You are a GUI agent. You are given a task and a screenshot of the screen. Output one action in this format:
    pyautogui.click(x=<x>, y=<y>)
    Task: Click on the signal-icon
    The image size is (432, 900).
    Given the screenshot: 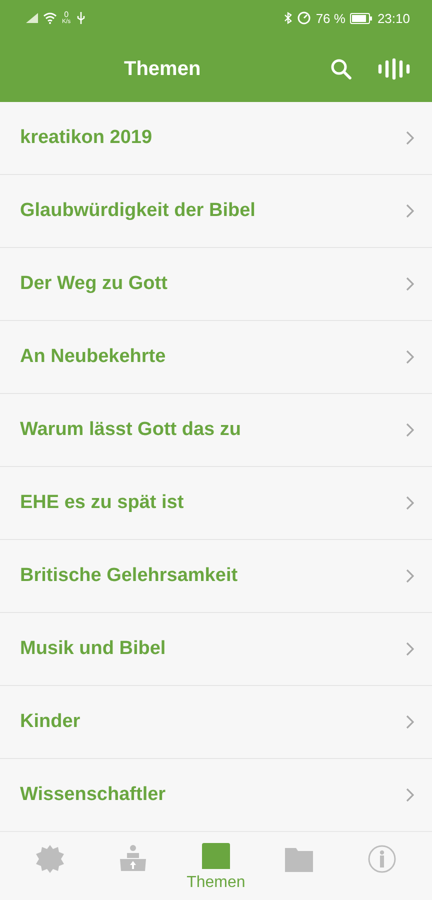 What is the action you would take?
    pyautogui.click(x=32, y=18)
    